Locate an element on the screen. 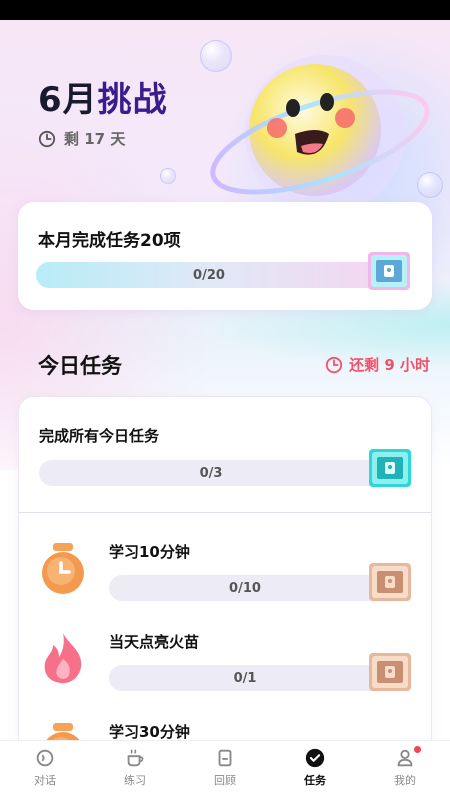 The width and height of the screenshot is (450, 800). task-progress-bar: 0/1 is located at coordinates (245, 678).